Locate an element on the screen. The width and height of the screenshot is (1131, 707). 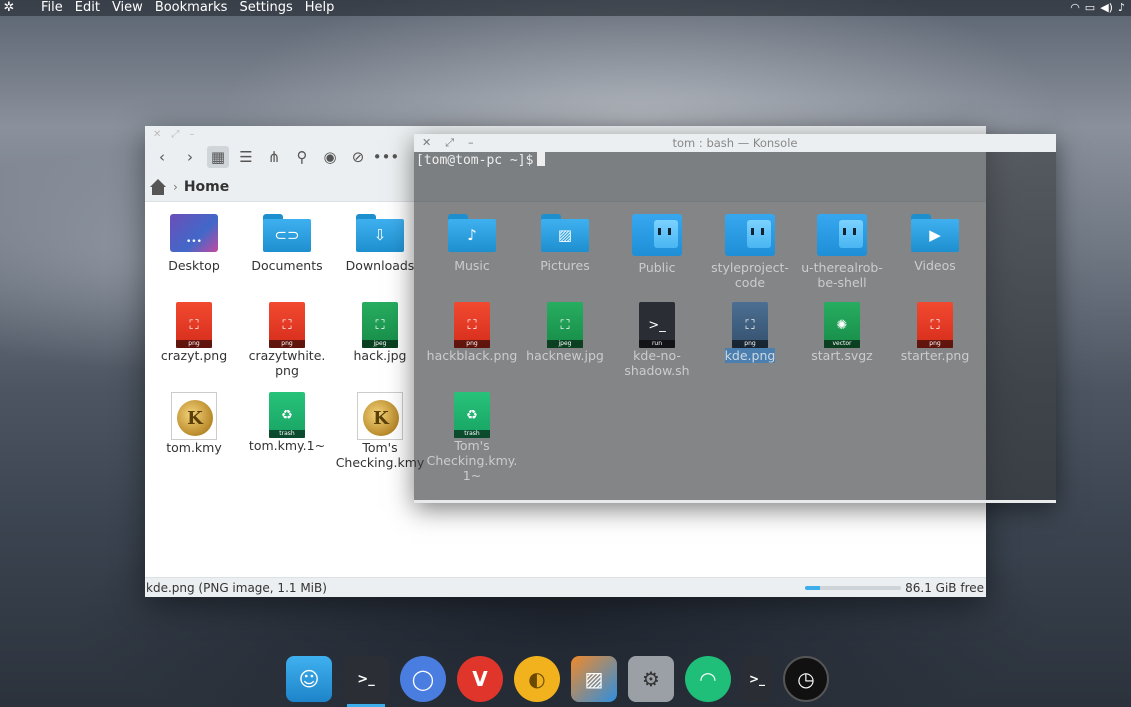
vivaldi-icon: V is located at coordinates (480, 679).